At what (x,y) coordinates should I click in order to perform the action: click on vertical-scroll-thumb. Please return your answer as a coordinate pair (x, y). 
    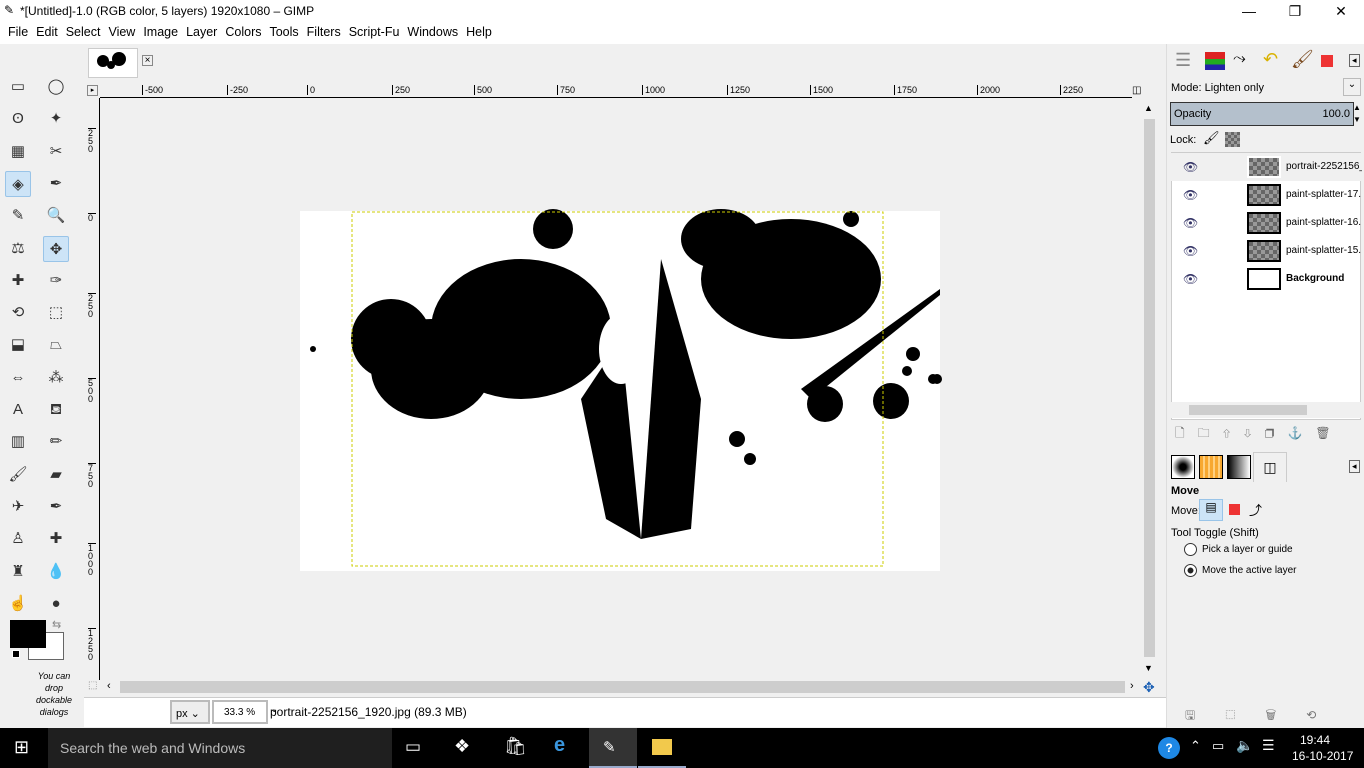
    Looking at the image, I should click on (1149, 388).